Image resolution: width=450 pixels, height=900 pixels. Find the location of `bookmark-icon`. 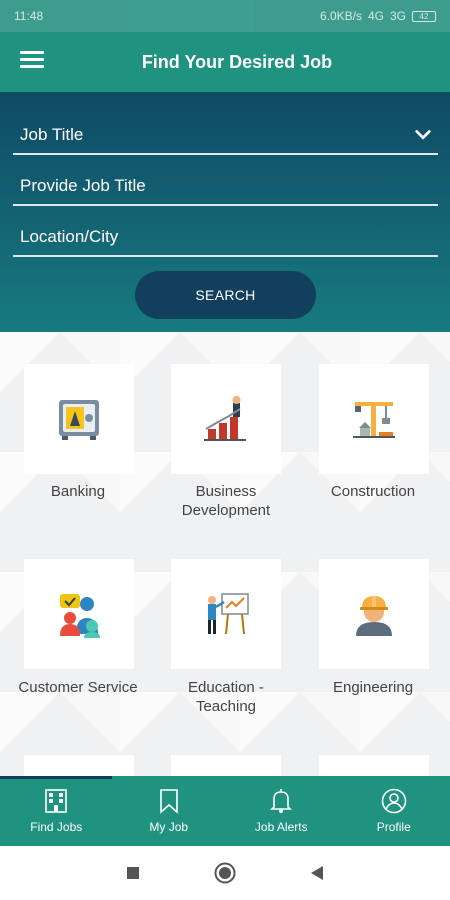

bookmark-icon is located at coordinates (168, 801).